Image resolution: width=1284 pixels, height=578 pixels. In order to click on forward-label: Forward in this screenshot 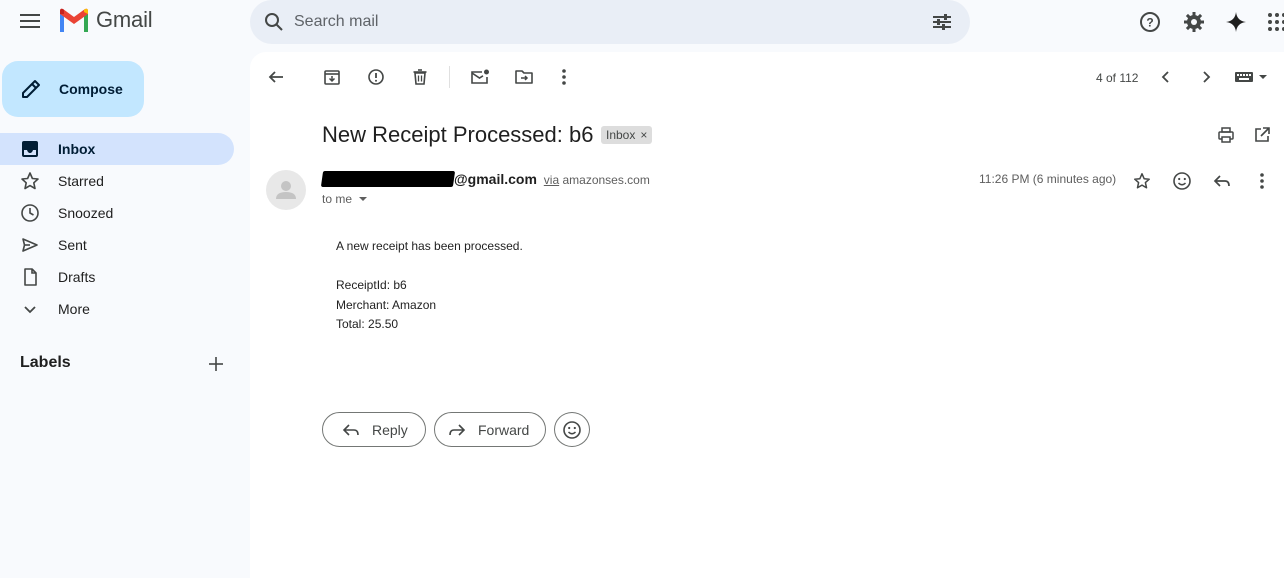, I will do `click(504, 429)`.